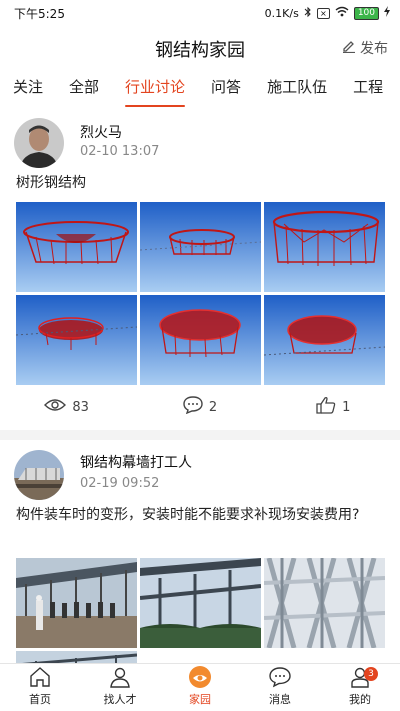  Describe the element at coordinates (281, 13) in the screenshot. I see `network-speed: 0.1K/s` at that location.